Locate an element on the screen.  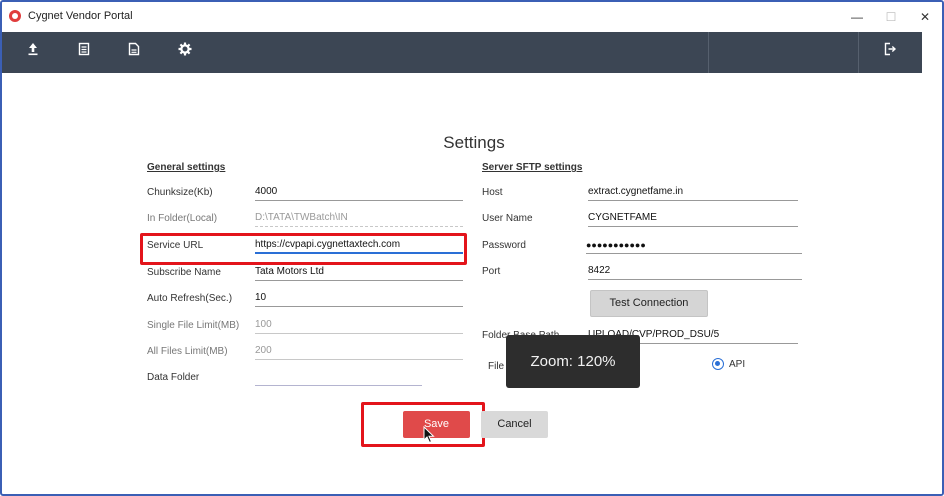
zoom-toast: Zoom: 120% is located at coordinates (573, 361).